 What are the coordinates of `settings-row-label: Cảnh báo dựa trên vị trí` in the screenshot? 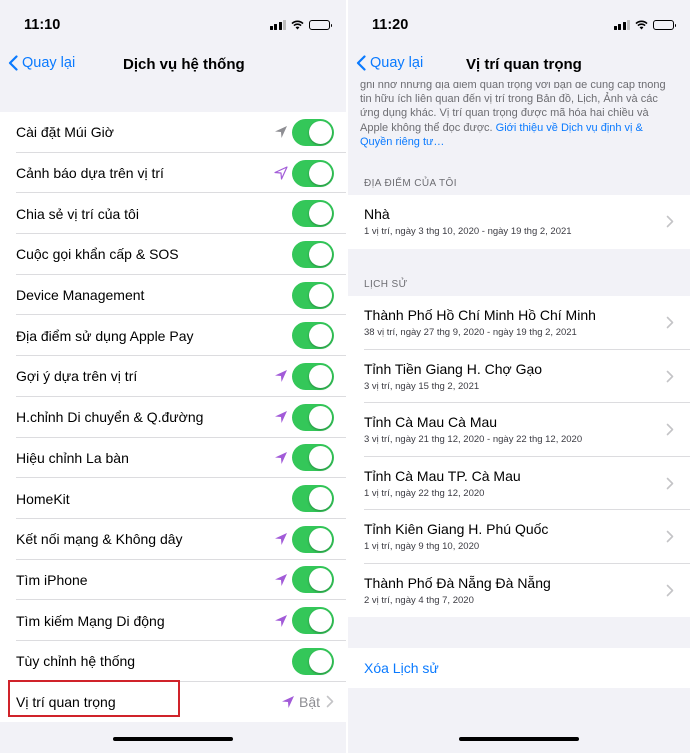 It's located at (90, 173).